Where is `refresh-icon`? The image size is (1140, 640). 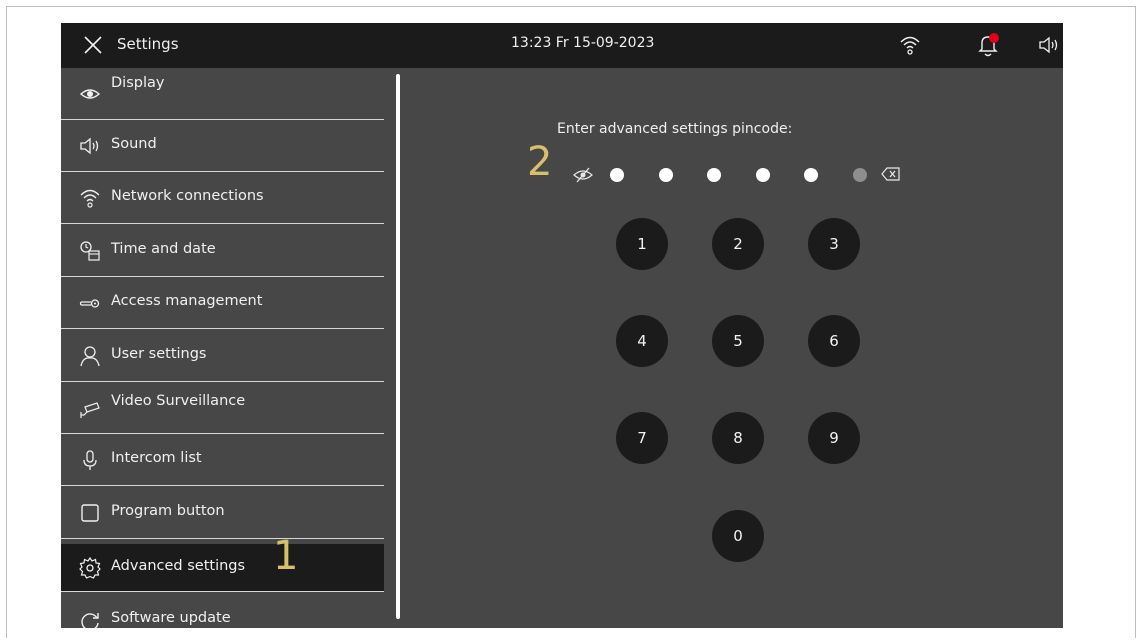
refresh-icon is located at coordinates (90, 620).